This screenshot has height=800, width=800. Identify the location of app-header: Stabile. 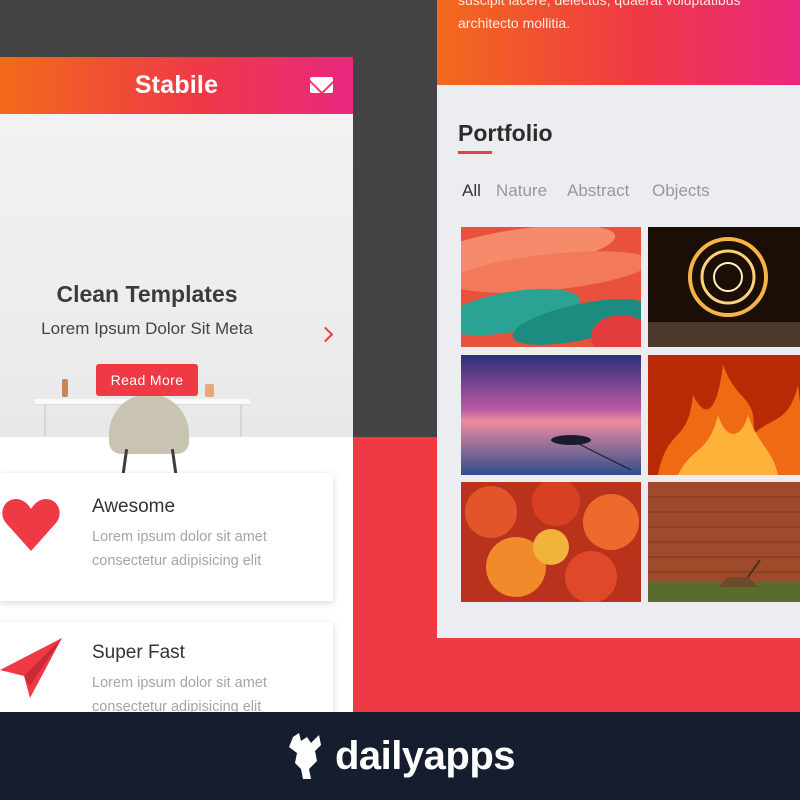
(176, 85).